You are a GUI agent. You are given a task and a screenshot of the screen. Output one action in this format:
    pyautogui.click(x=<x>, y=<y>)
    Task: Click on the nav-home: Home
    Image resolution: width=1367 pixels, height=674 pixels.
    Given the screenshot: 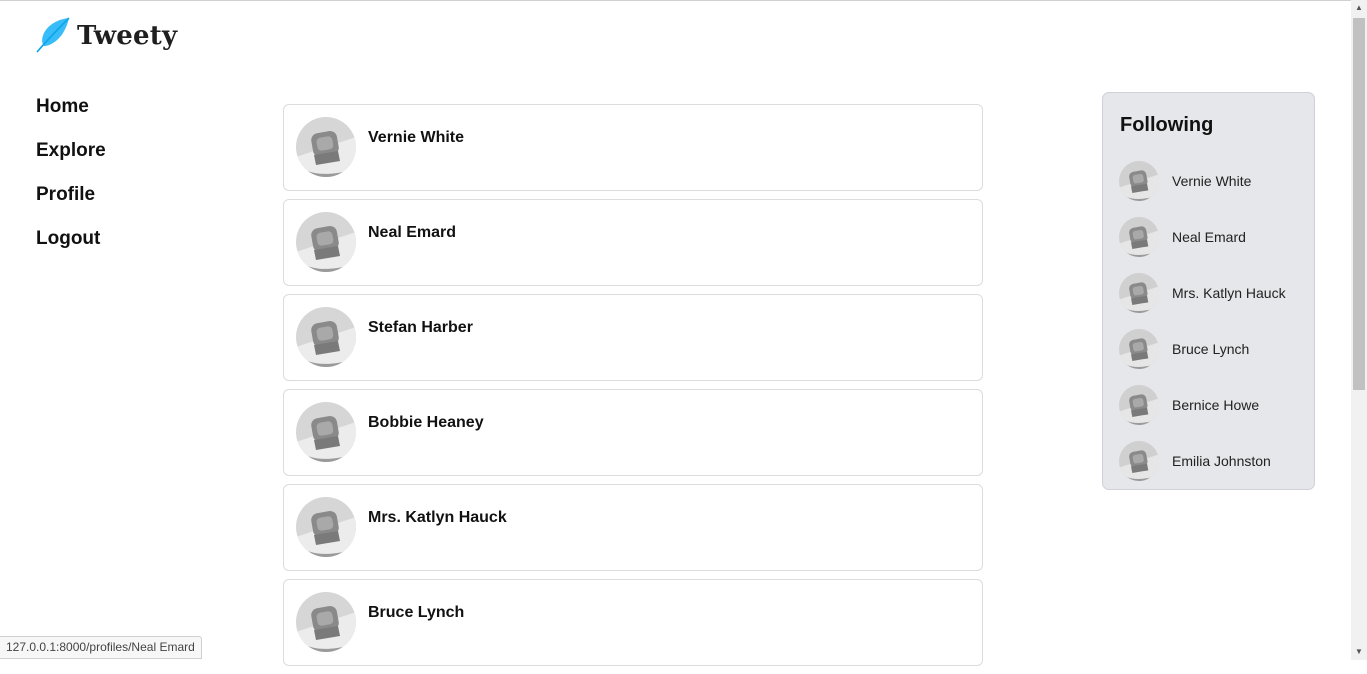 What is the action you would take?
    pyautogui.click(x=71, y=116)
    